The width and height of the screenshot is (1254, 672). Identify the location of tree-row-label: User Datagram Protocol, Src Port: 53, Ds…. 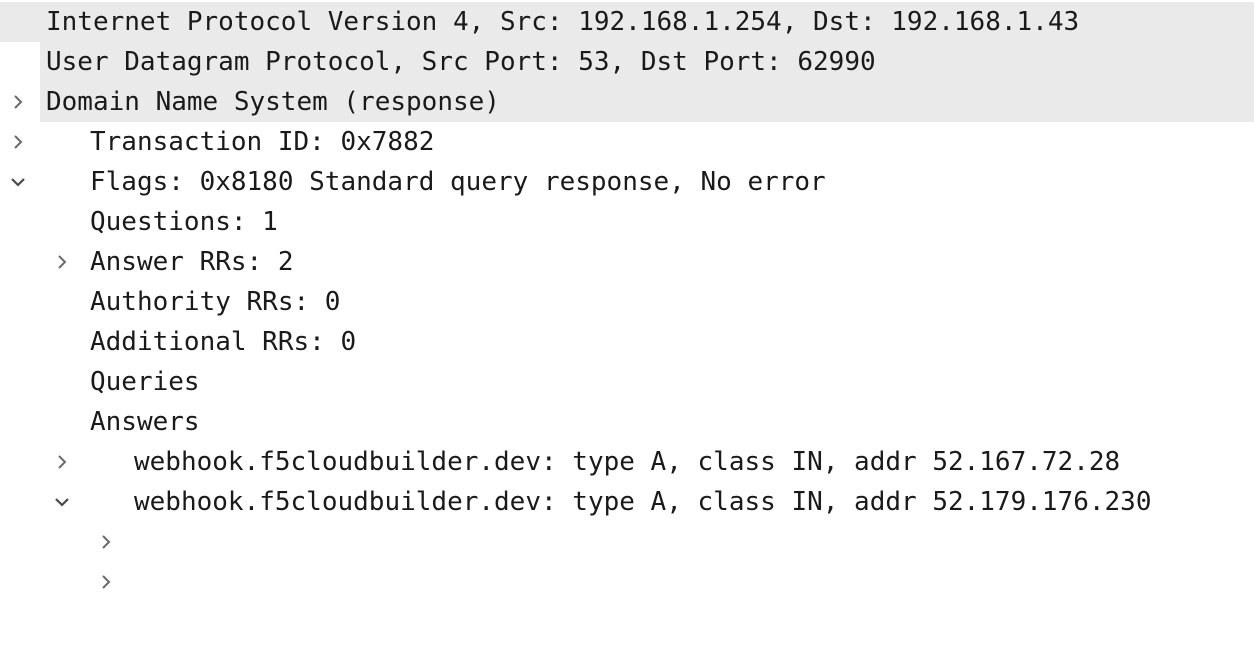
(461, 62).